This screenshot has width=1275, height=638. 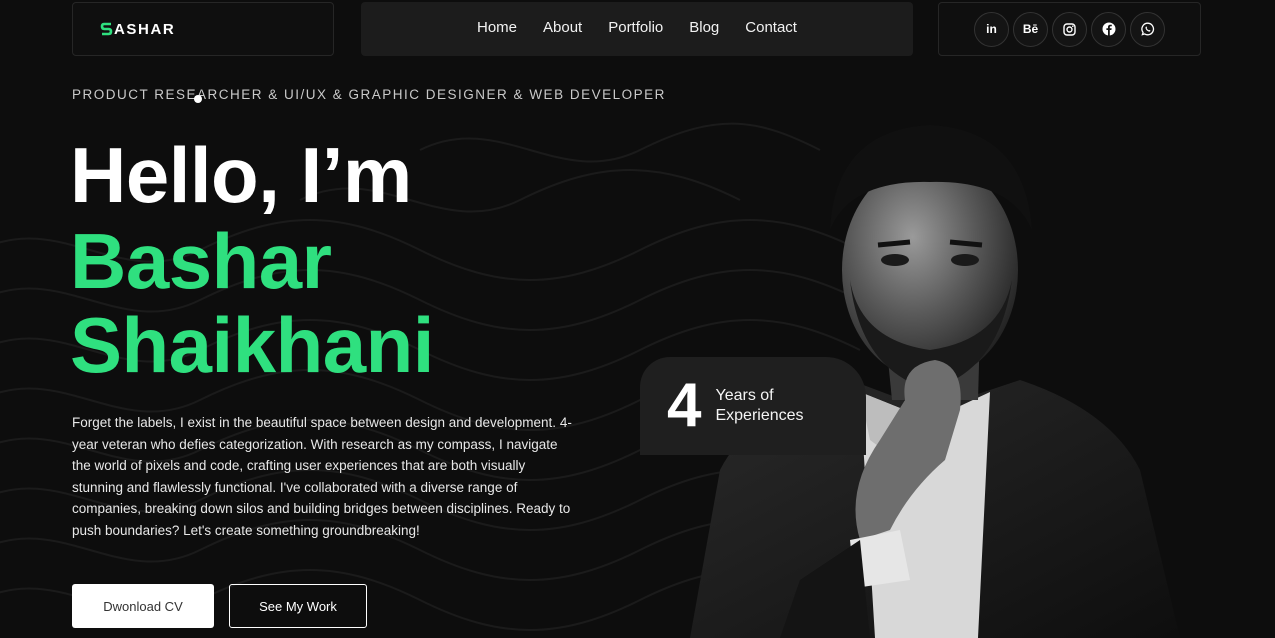 I want to click on experience-card: 4 Years of Experiences, so click(x=753, y=406).